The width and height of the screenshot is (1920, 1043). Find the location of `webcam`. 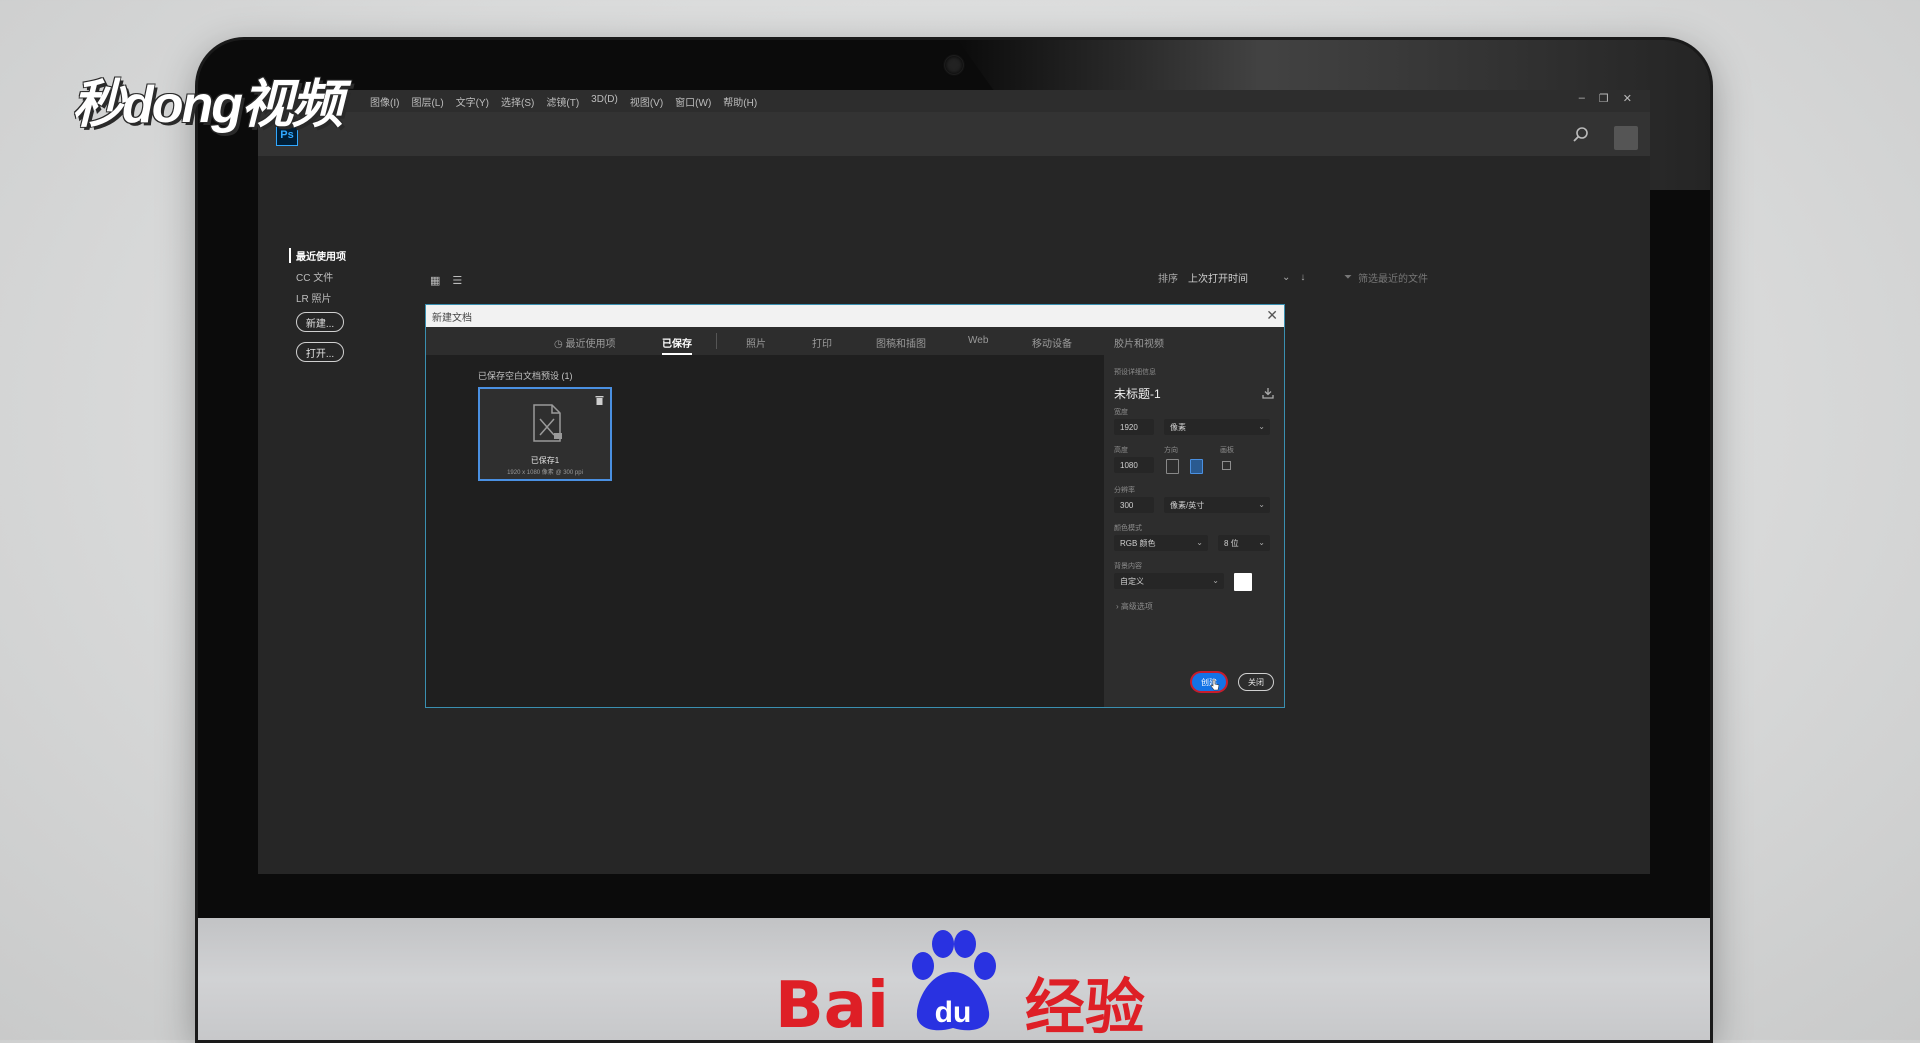

webcam is located at coordinates (954, 65).